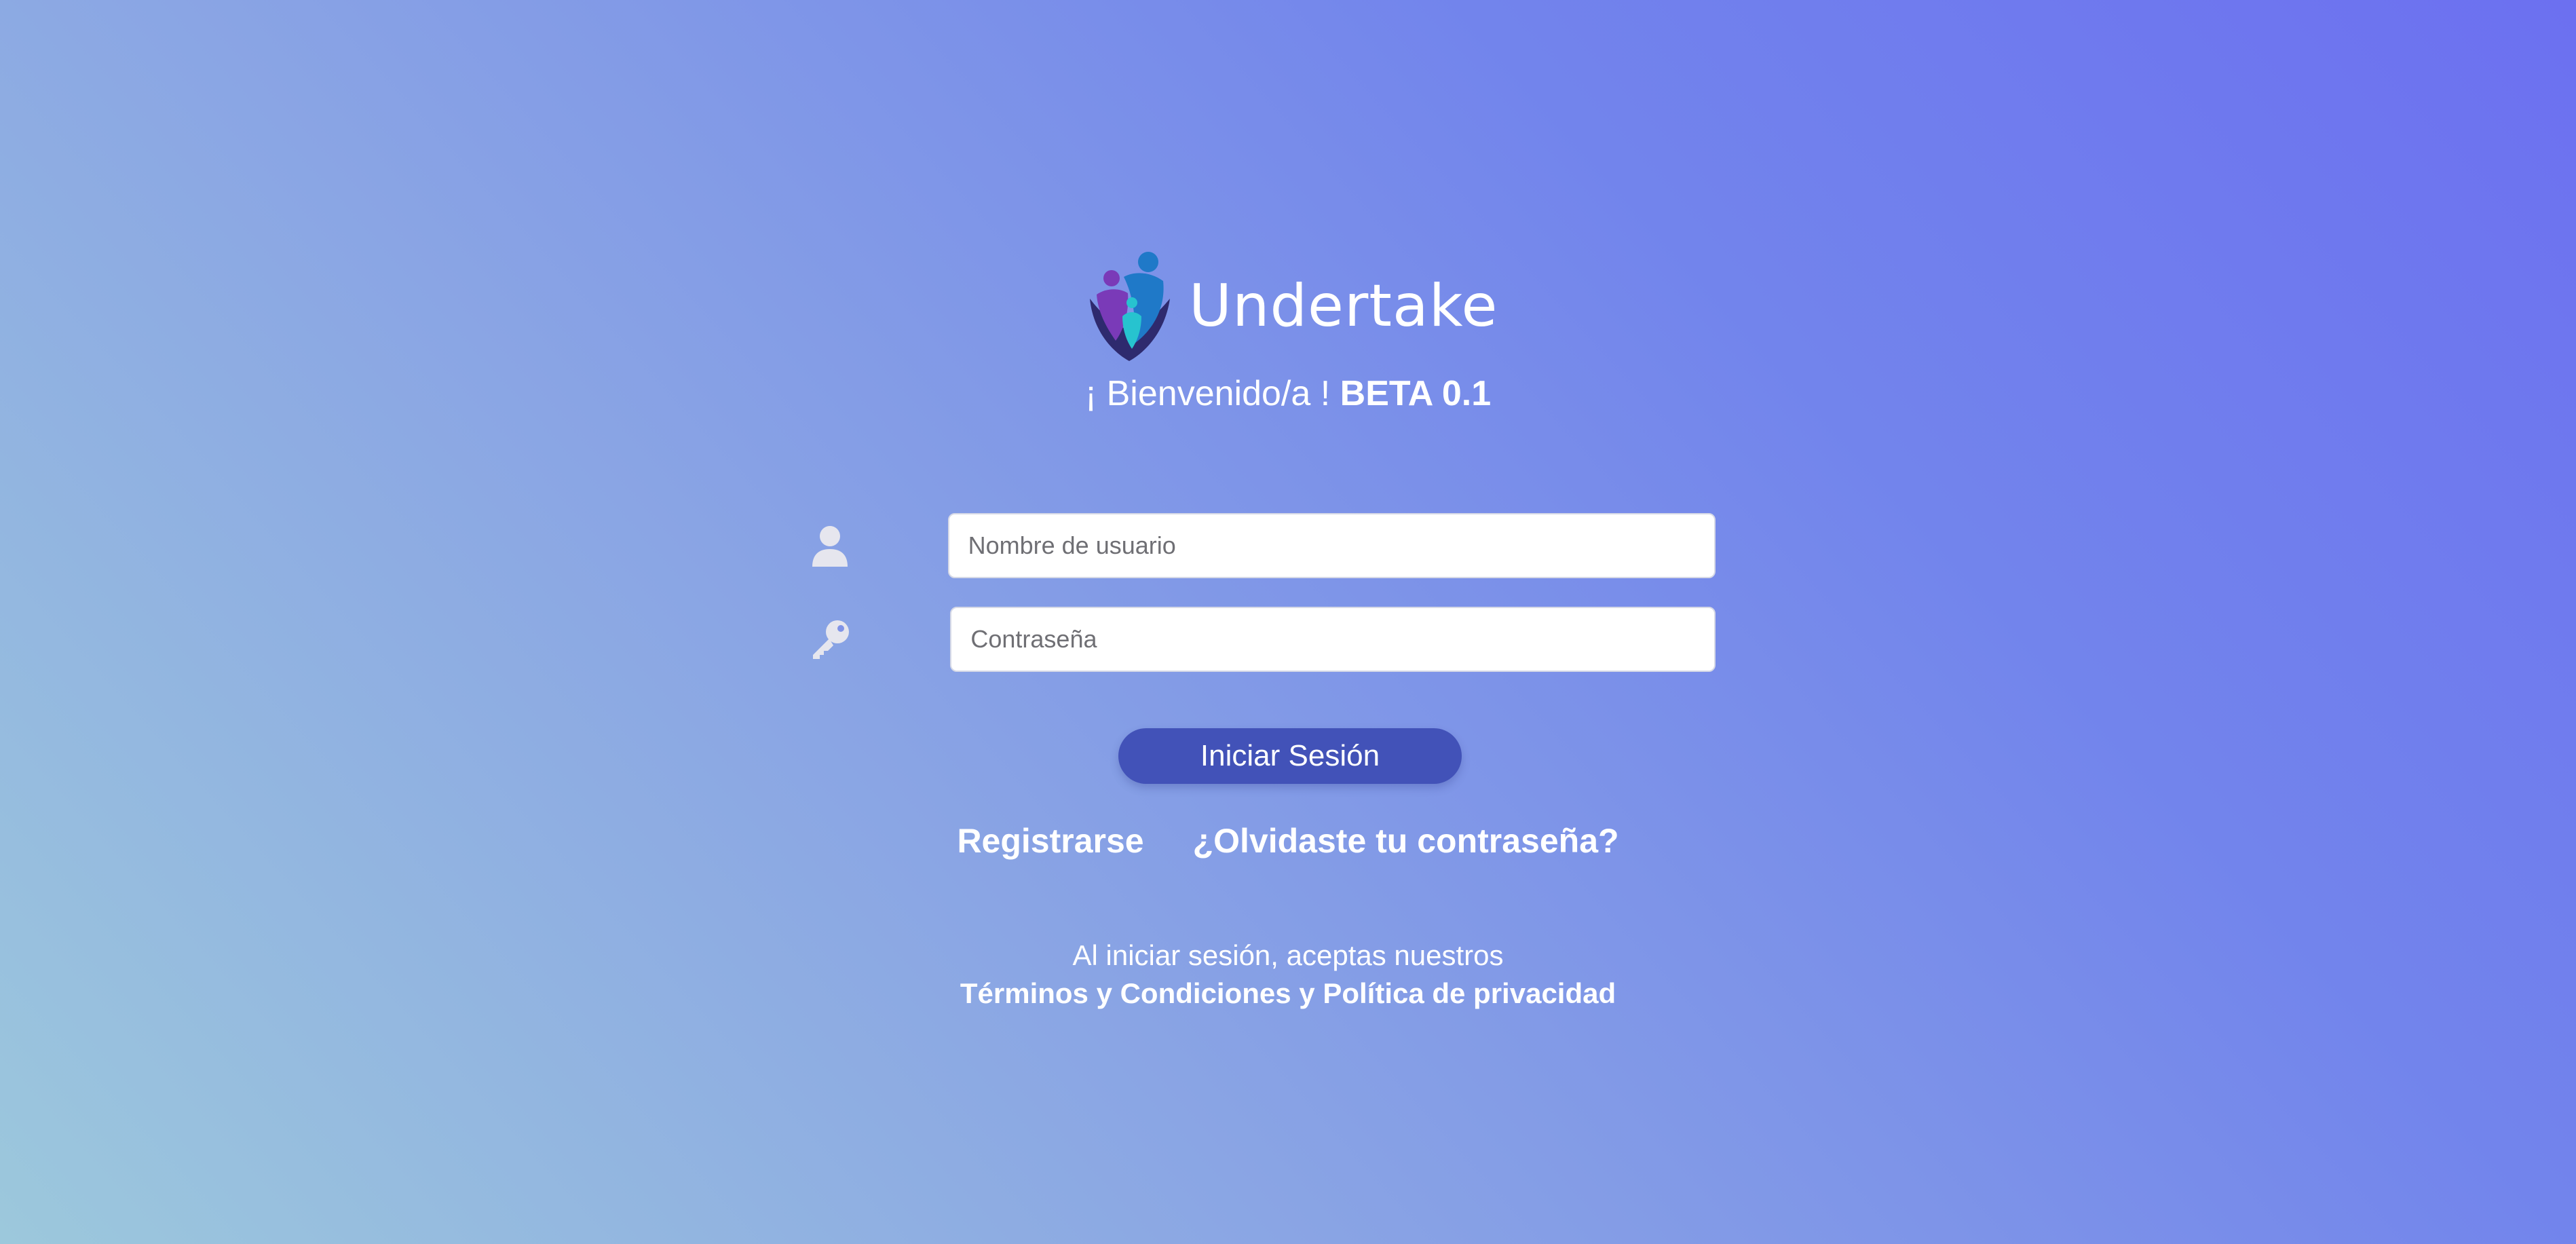 This screenshot has height=1244, width=2576. Describe the element at coordinates (1125, 993) in the screenshot. I see `terms-link: Términos y Condiciones` at that location.